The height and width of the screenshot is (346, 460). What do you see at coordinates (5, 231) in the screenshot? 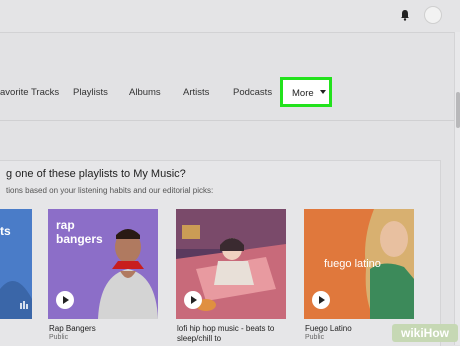
I see `partial-cover-text: ts` at bounding box center [5, 231].